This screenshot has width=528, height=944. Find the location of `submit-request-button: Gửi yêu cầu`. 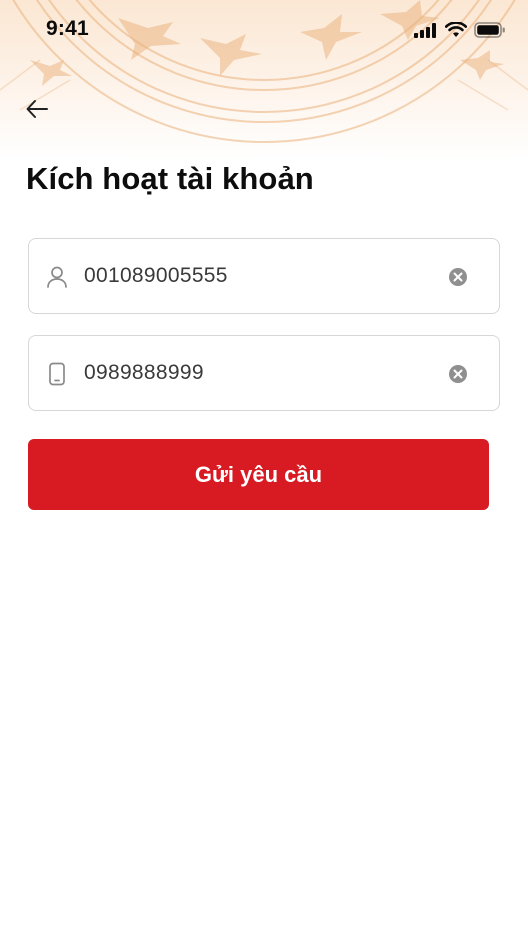

submit-request-button: Gửi yêu cầu is located at coordinates (258, 474).